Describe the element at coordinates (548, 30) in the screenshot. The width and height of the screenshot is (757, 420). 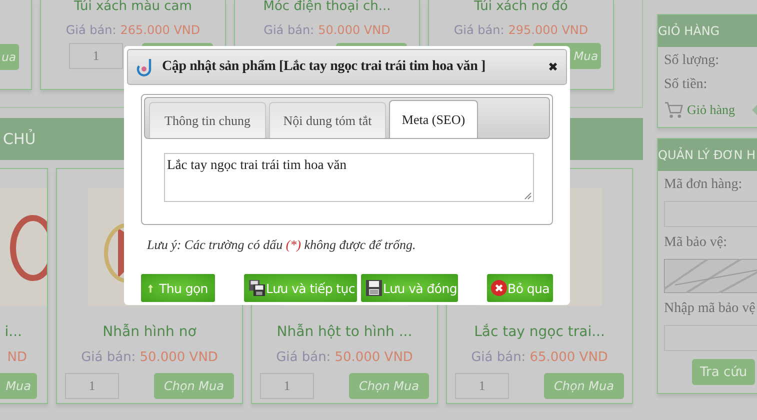
I see `price-value: 295.000 VND` at that location.